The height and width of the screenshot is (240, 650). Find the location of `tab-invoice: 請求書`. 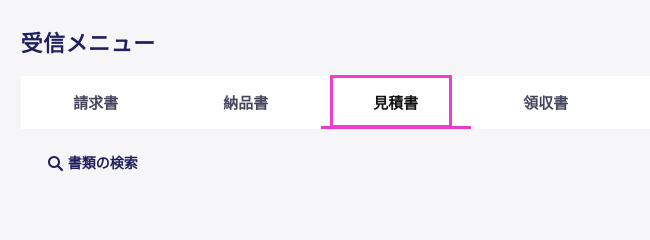

tab-invoice: 請求書 is located at coordinates (96, 102).